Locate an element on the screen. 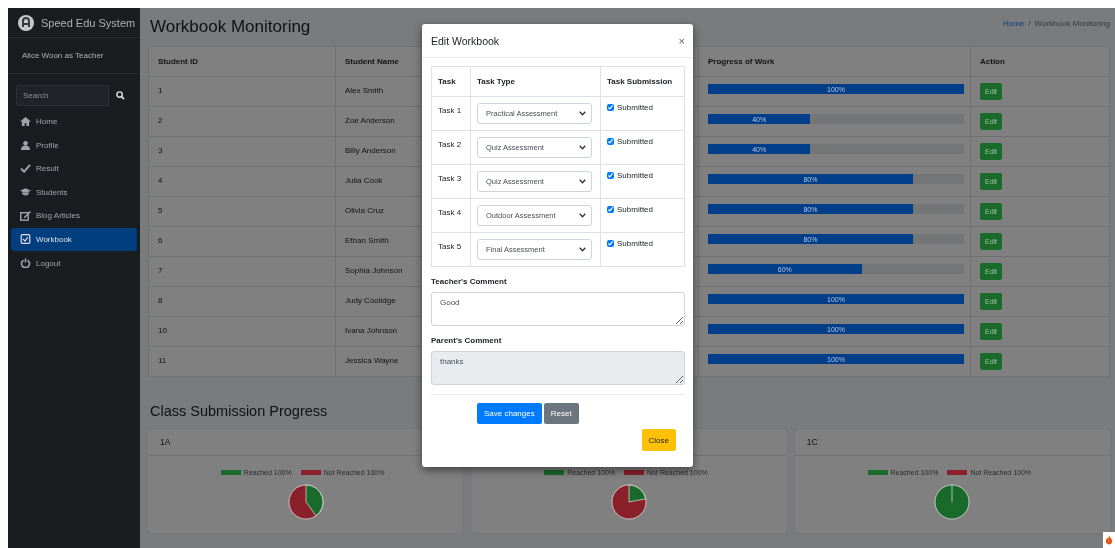 The height and width of the screenshot is (548, 1115). table-cell: 3 is located at coordinates (242, 151).